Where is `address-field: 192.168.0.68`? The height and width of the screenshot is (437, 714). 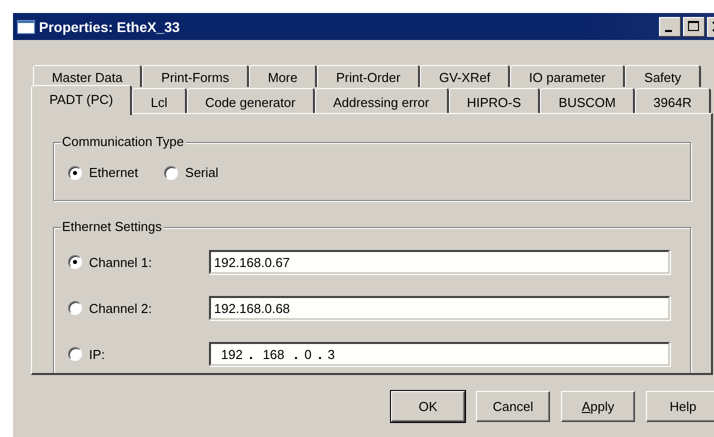
address-field: 192.168.0.68 is located at coordinates (439, 308).